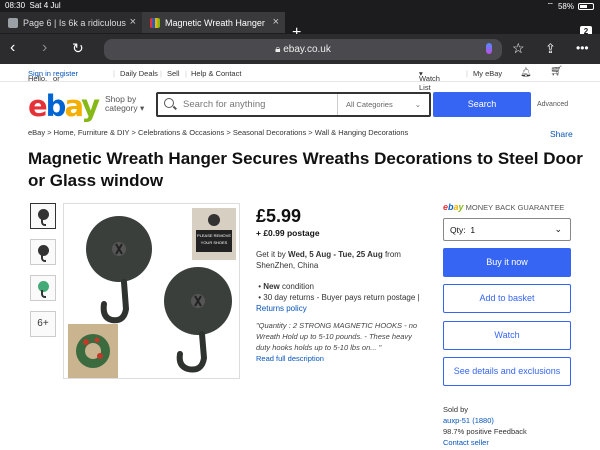  Describe the element at coordinates (383, 104) in the screenshot. I see `category-select: All Categories ⌄` at that location.